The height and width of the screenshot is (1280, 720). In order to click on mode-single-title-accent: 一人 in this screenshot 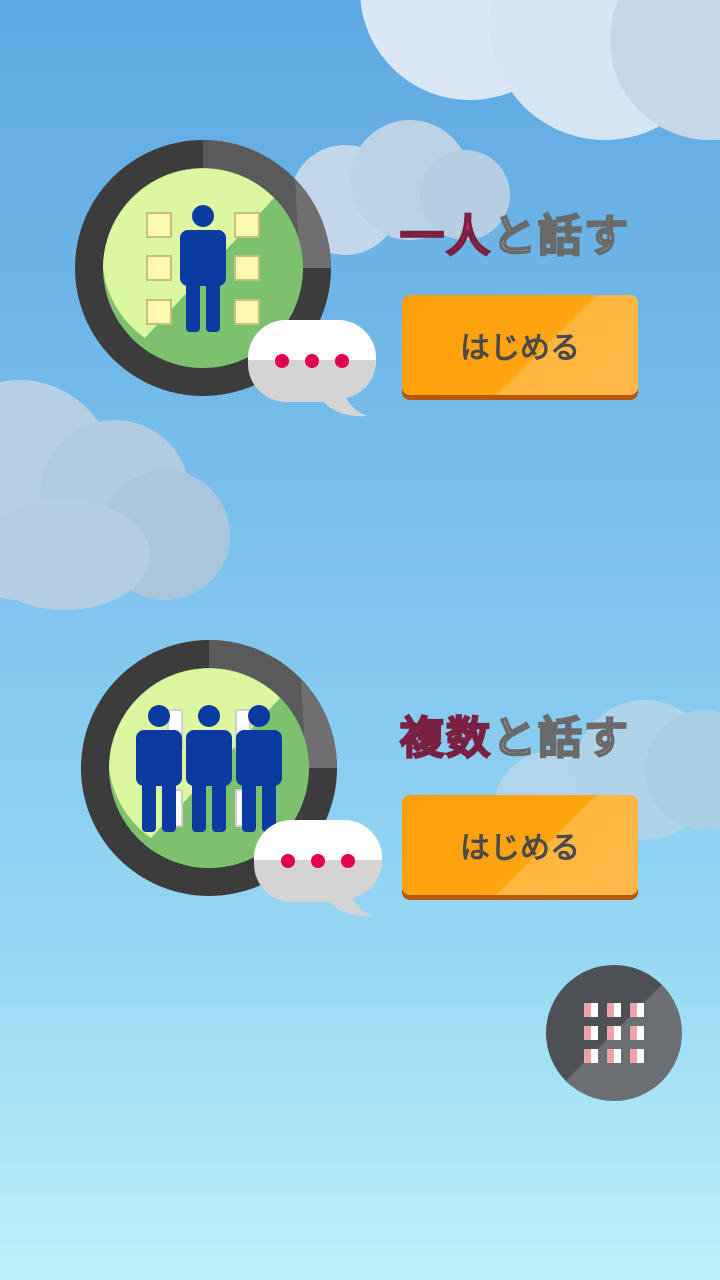, I will do `click(445, 236)`.